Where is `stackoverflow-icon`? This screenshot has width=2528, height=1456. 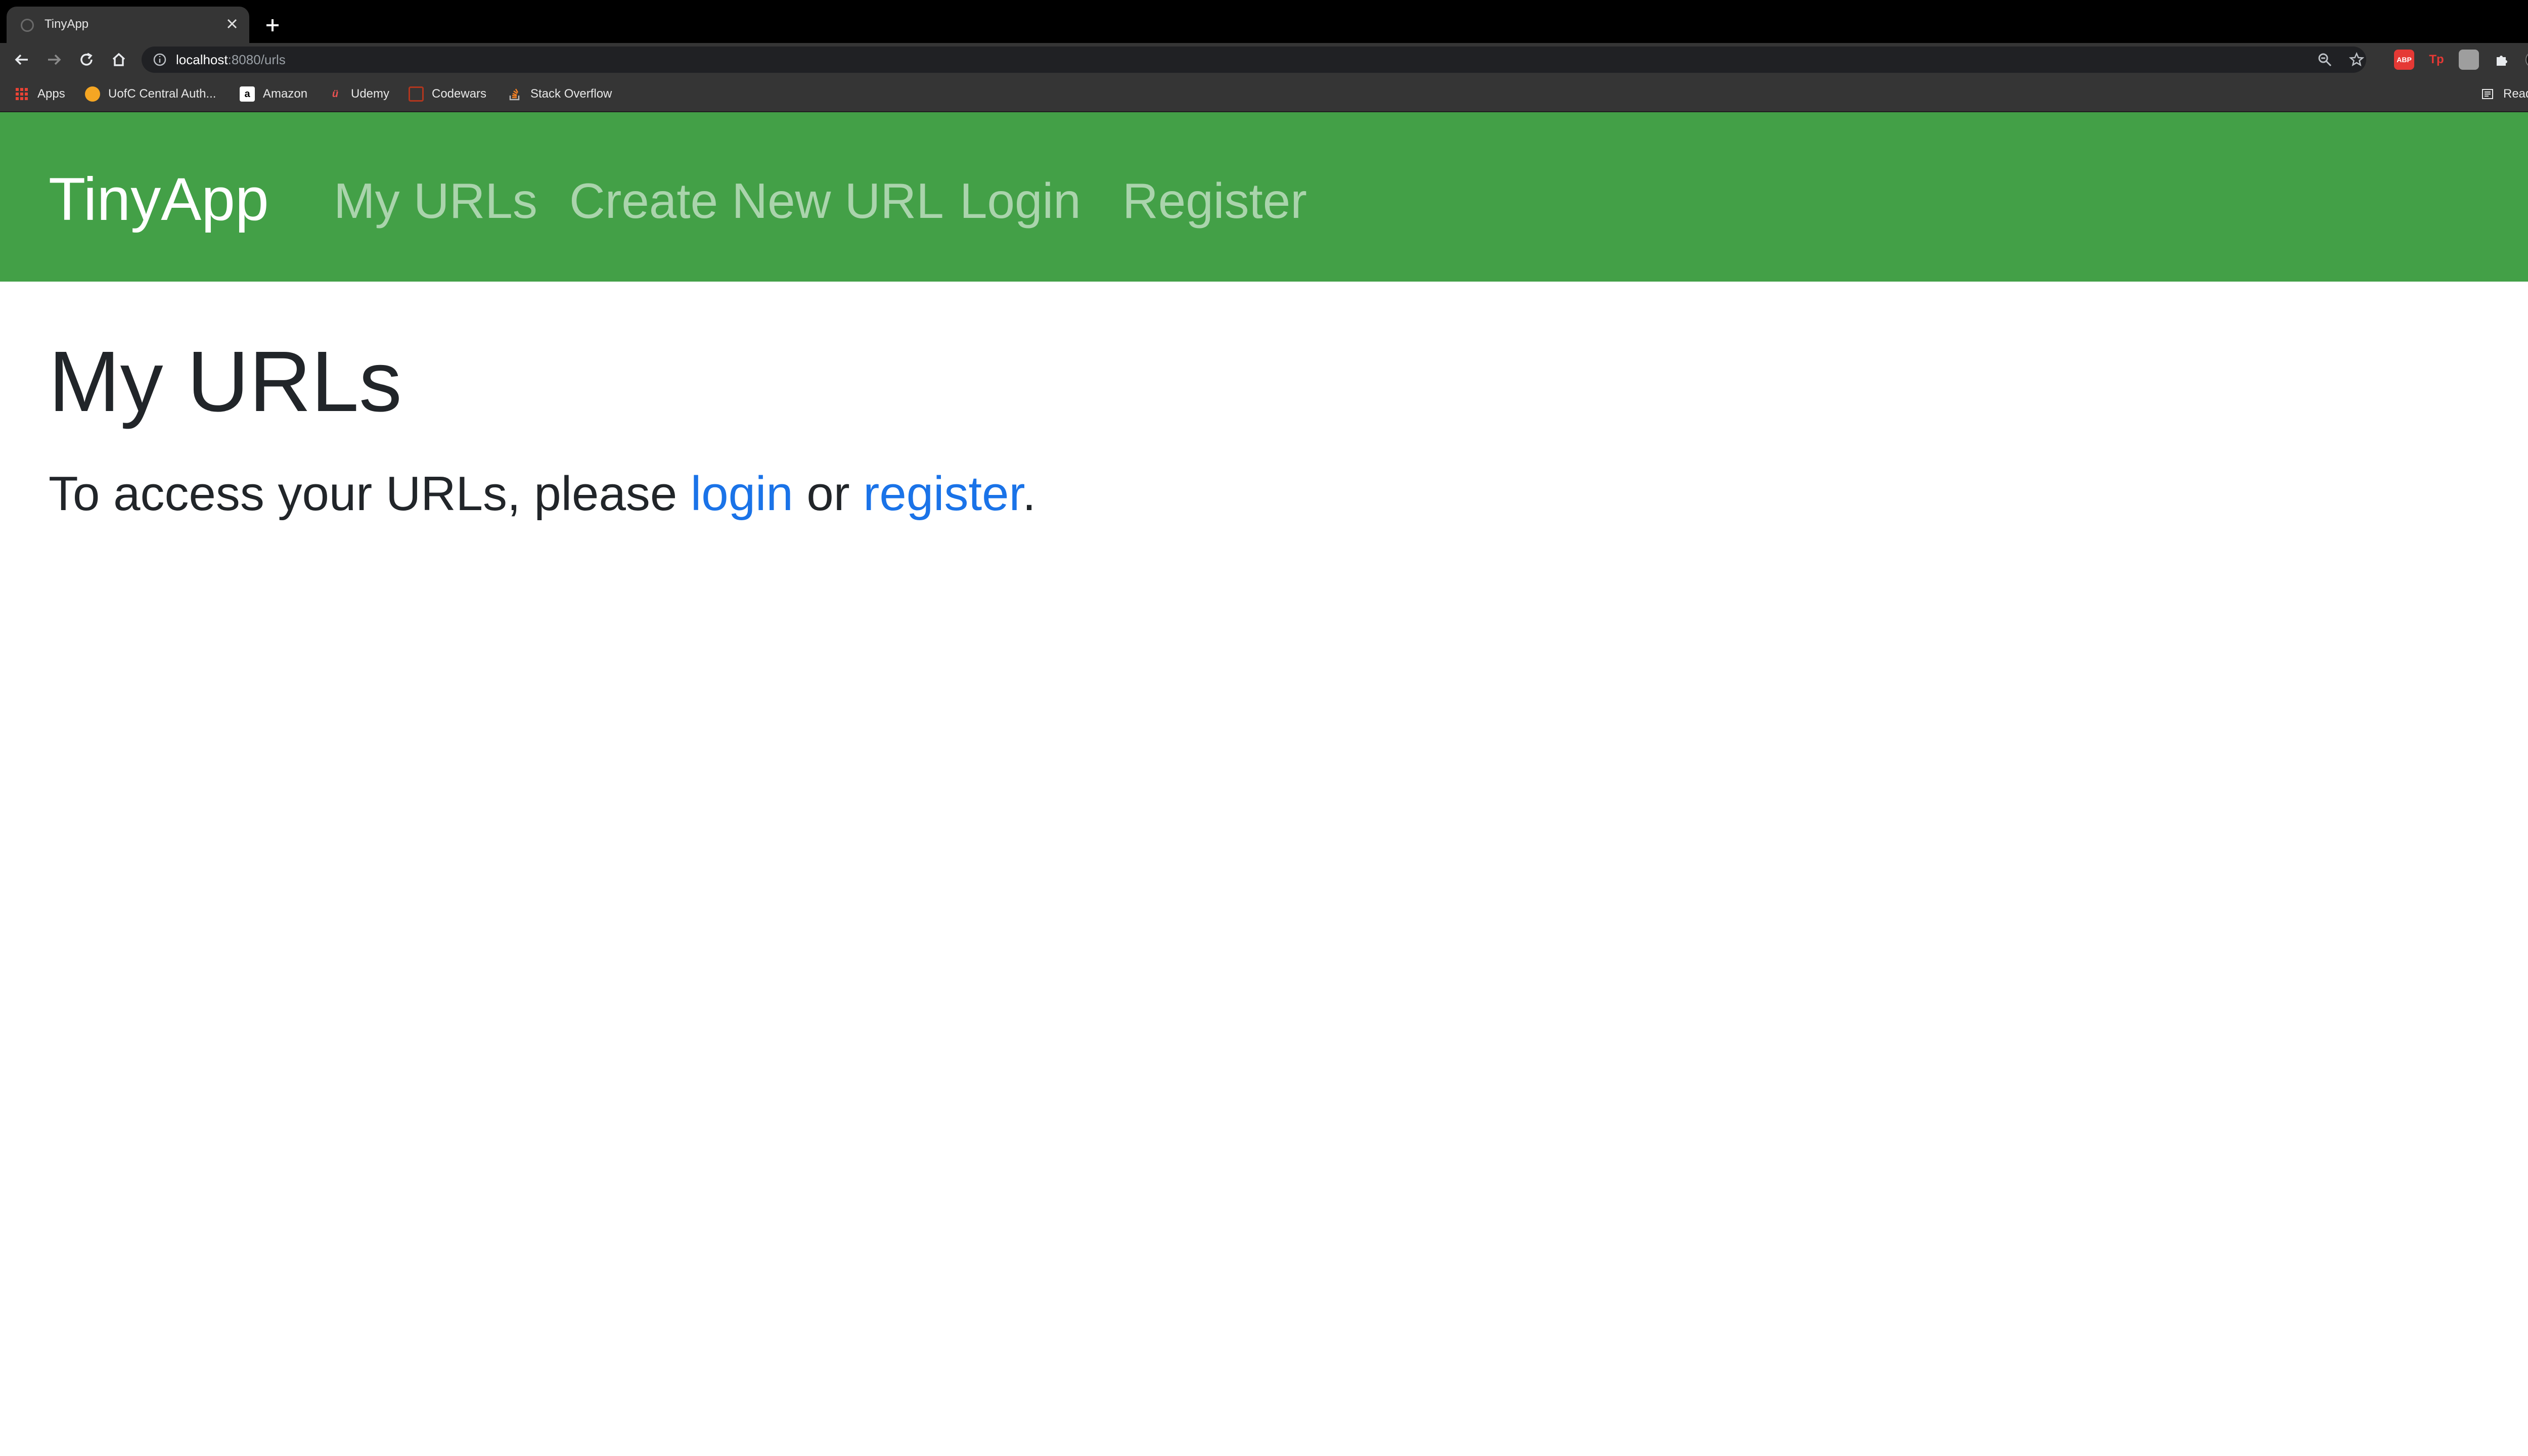 stackoverflow-icon is located at coordinates (515, 94).